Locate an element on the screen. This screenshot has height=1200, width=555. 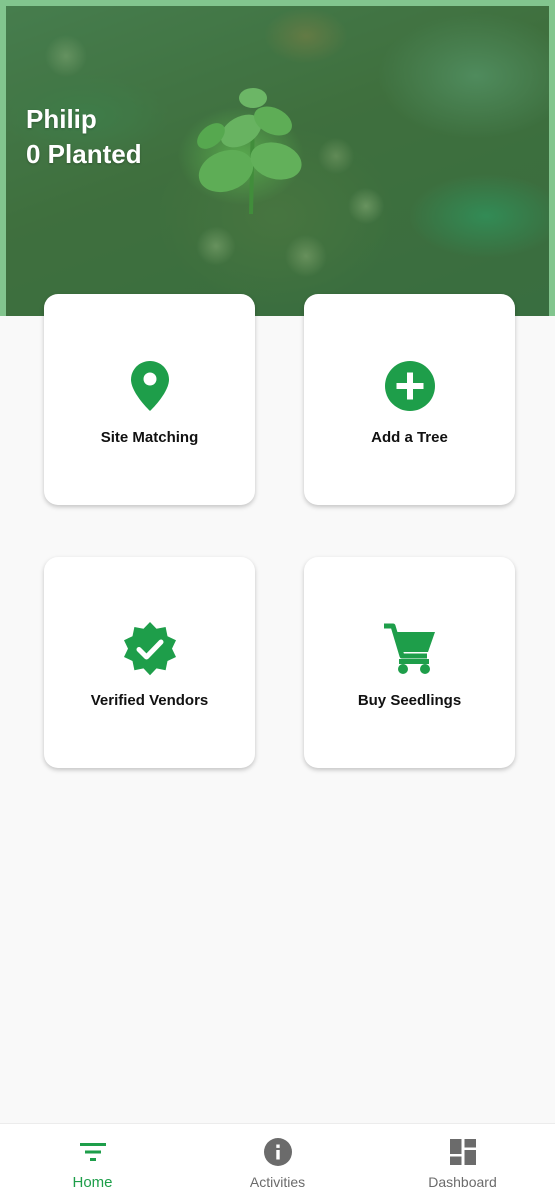
hero-greeting: Philip 0 Planted is located at coordinates (84, 137).